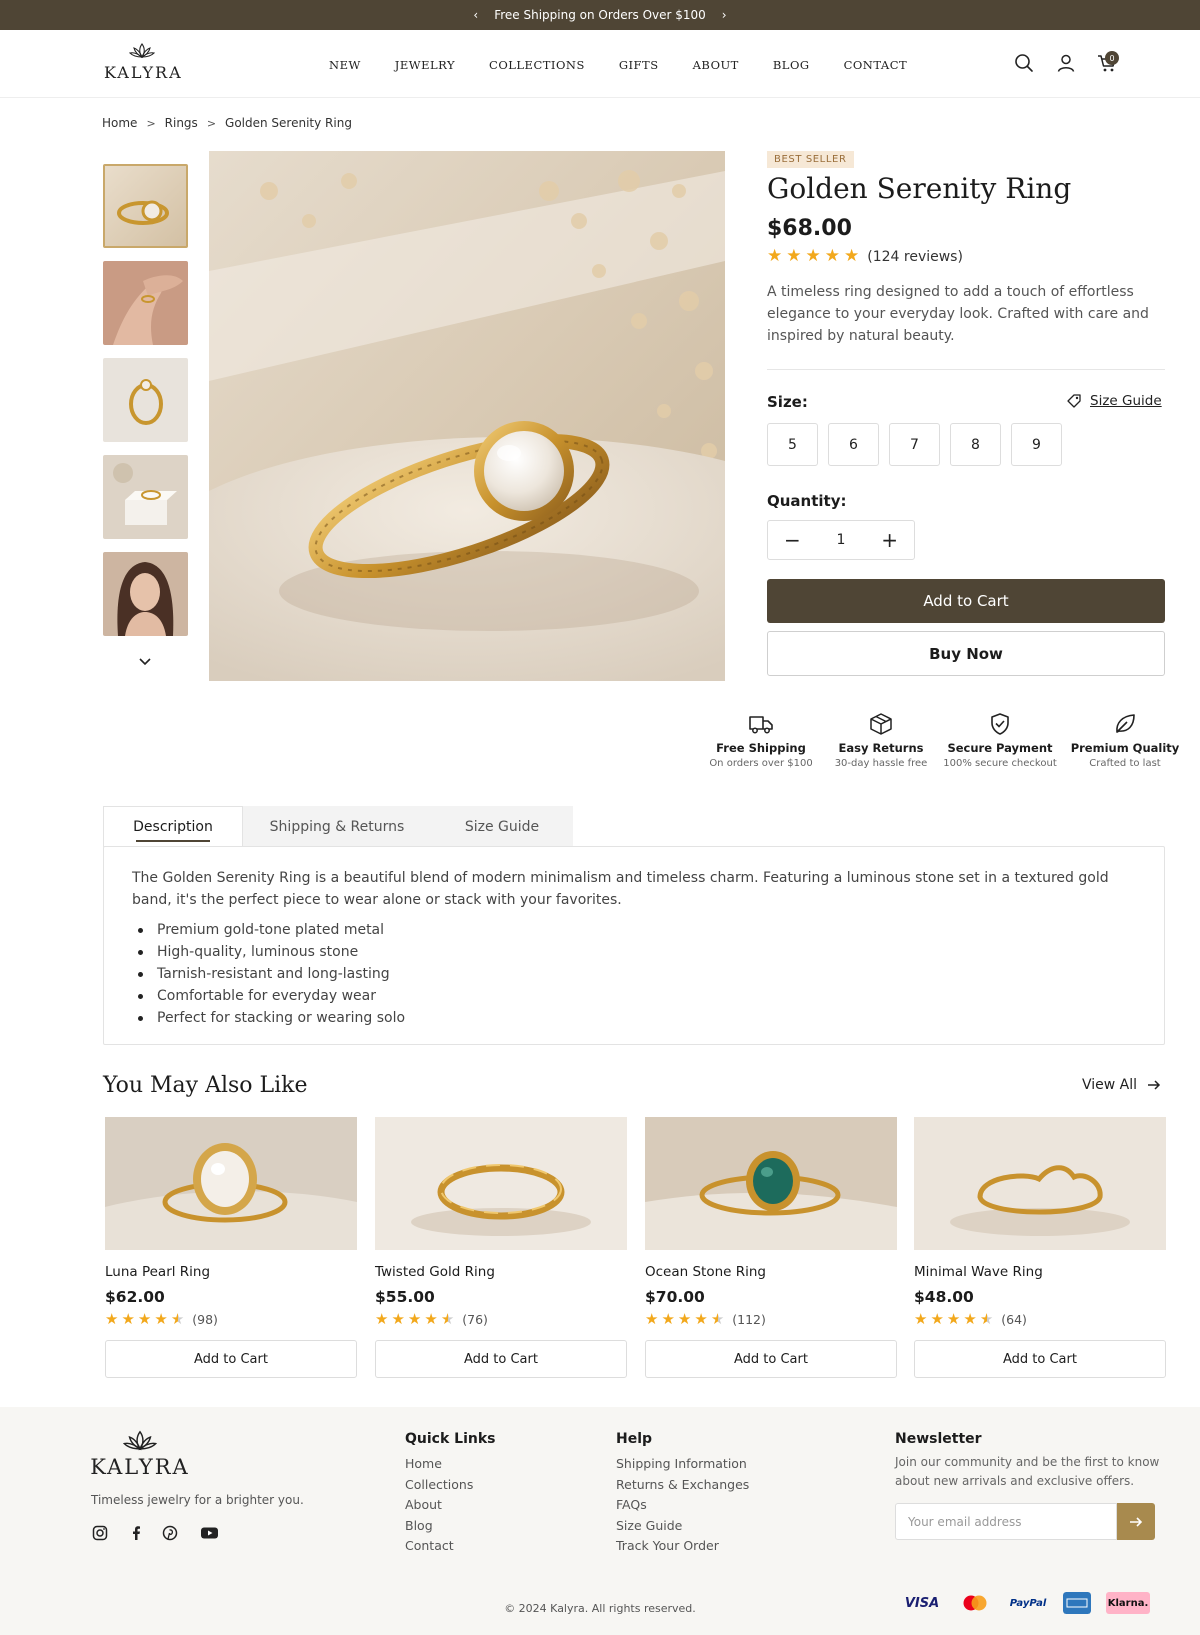 Image resolution: width=1200 pixels, height=1635 pixels. I want to click on breadcrumb-home: Home, so click(119, 123).